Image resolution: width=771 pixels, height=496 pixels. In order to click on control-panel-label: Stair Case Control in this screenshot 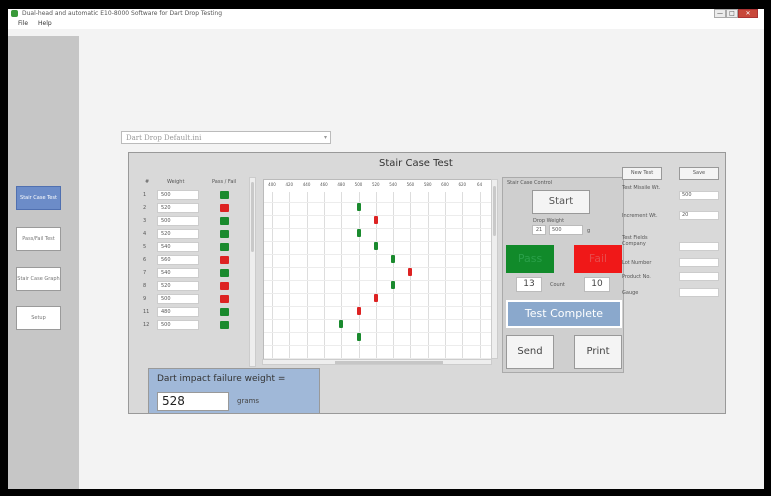, I will do `click(530, 183)`.